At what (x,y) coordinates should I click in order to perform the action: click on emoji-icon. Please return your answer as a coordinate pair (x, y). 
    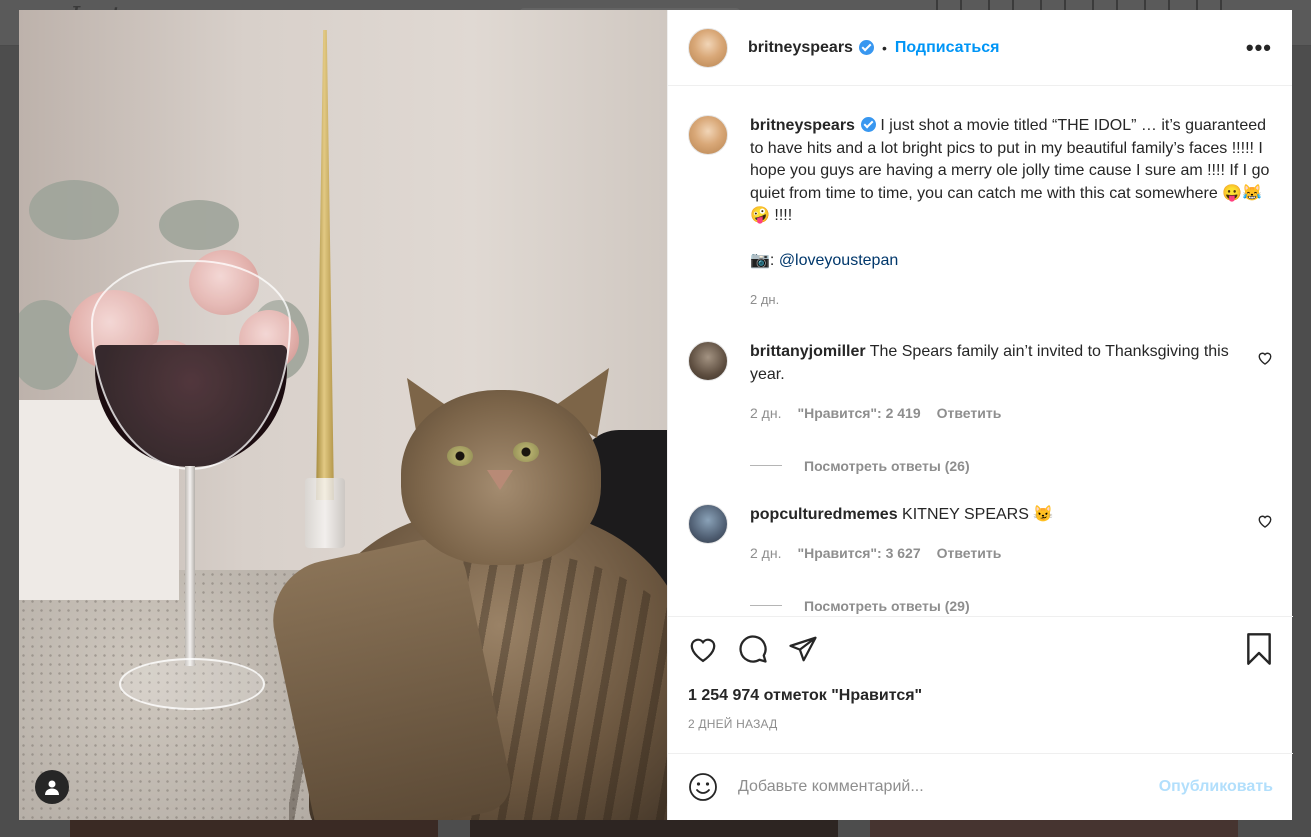
    Looking at the image, I should click on (703, 787).